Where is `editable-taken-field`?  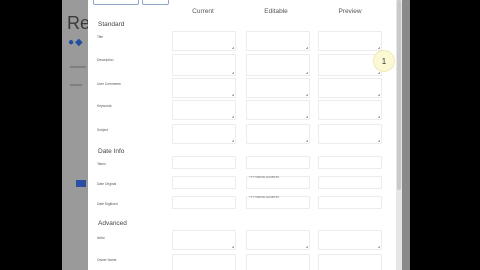
editable-taken-field is located at coordinates (278, 162).